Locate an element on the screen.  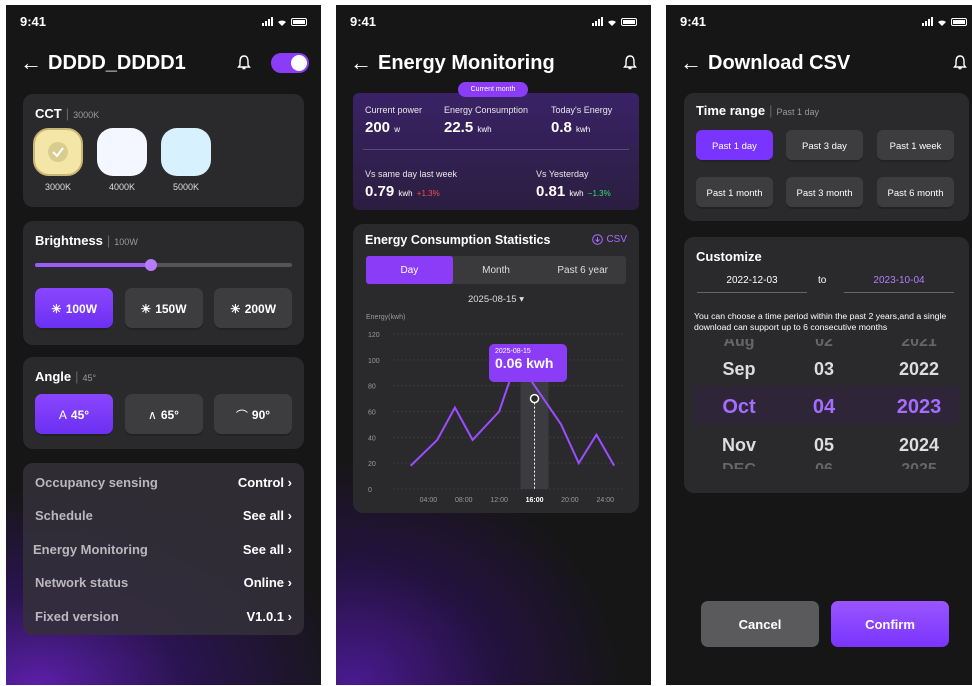
angle-45-button: A 45° is located at coordinates (74, 415).